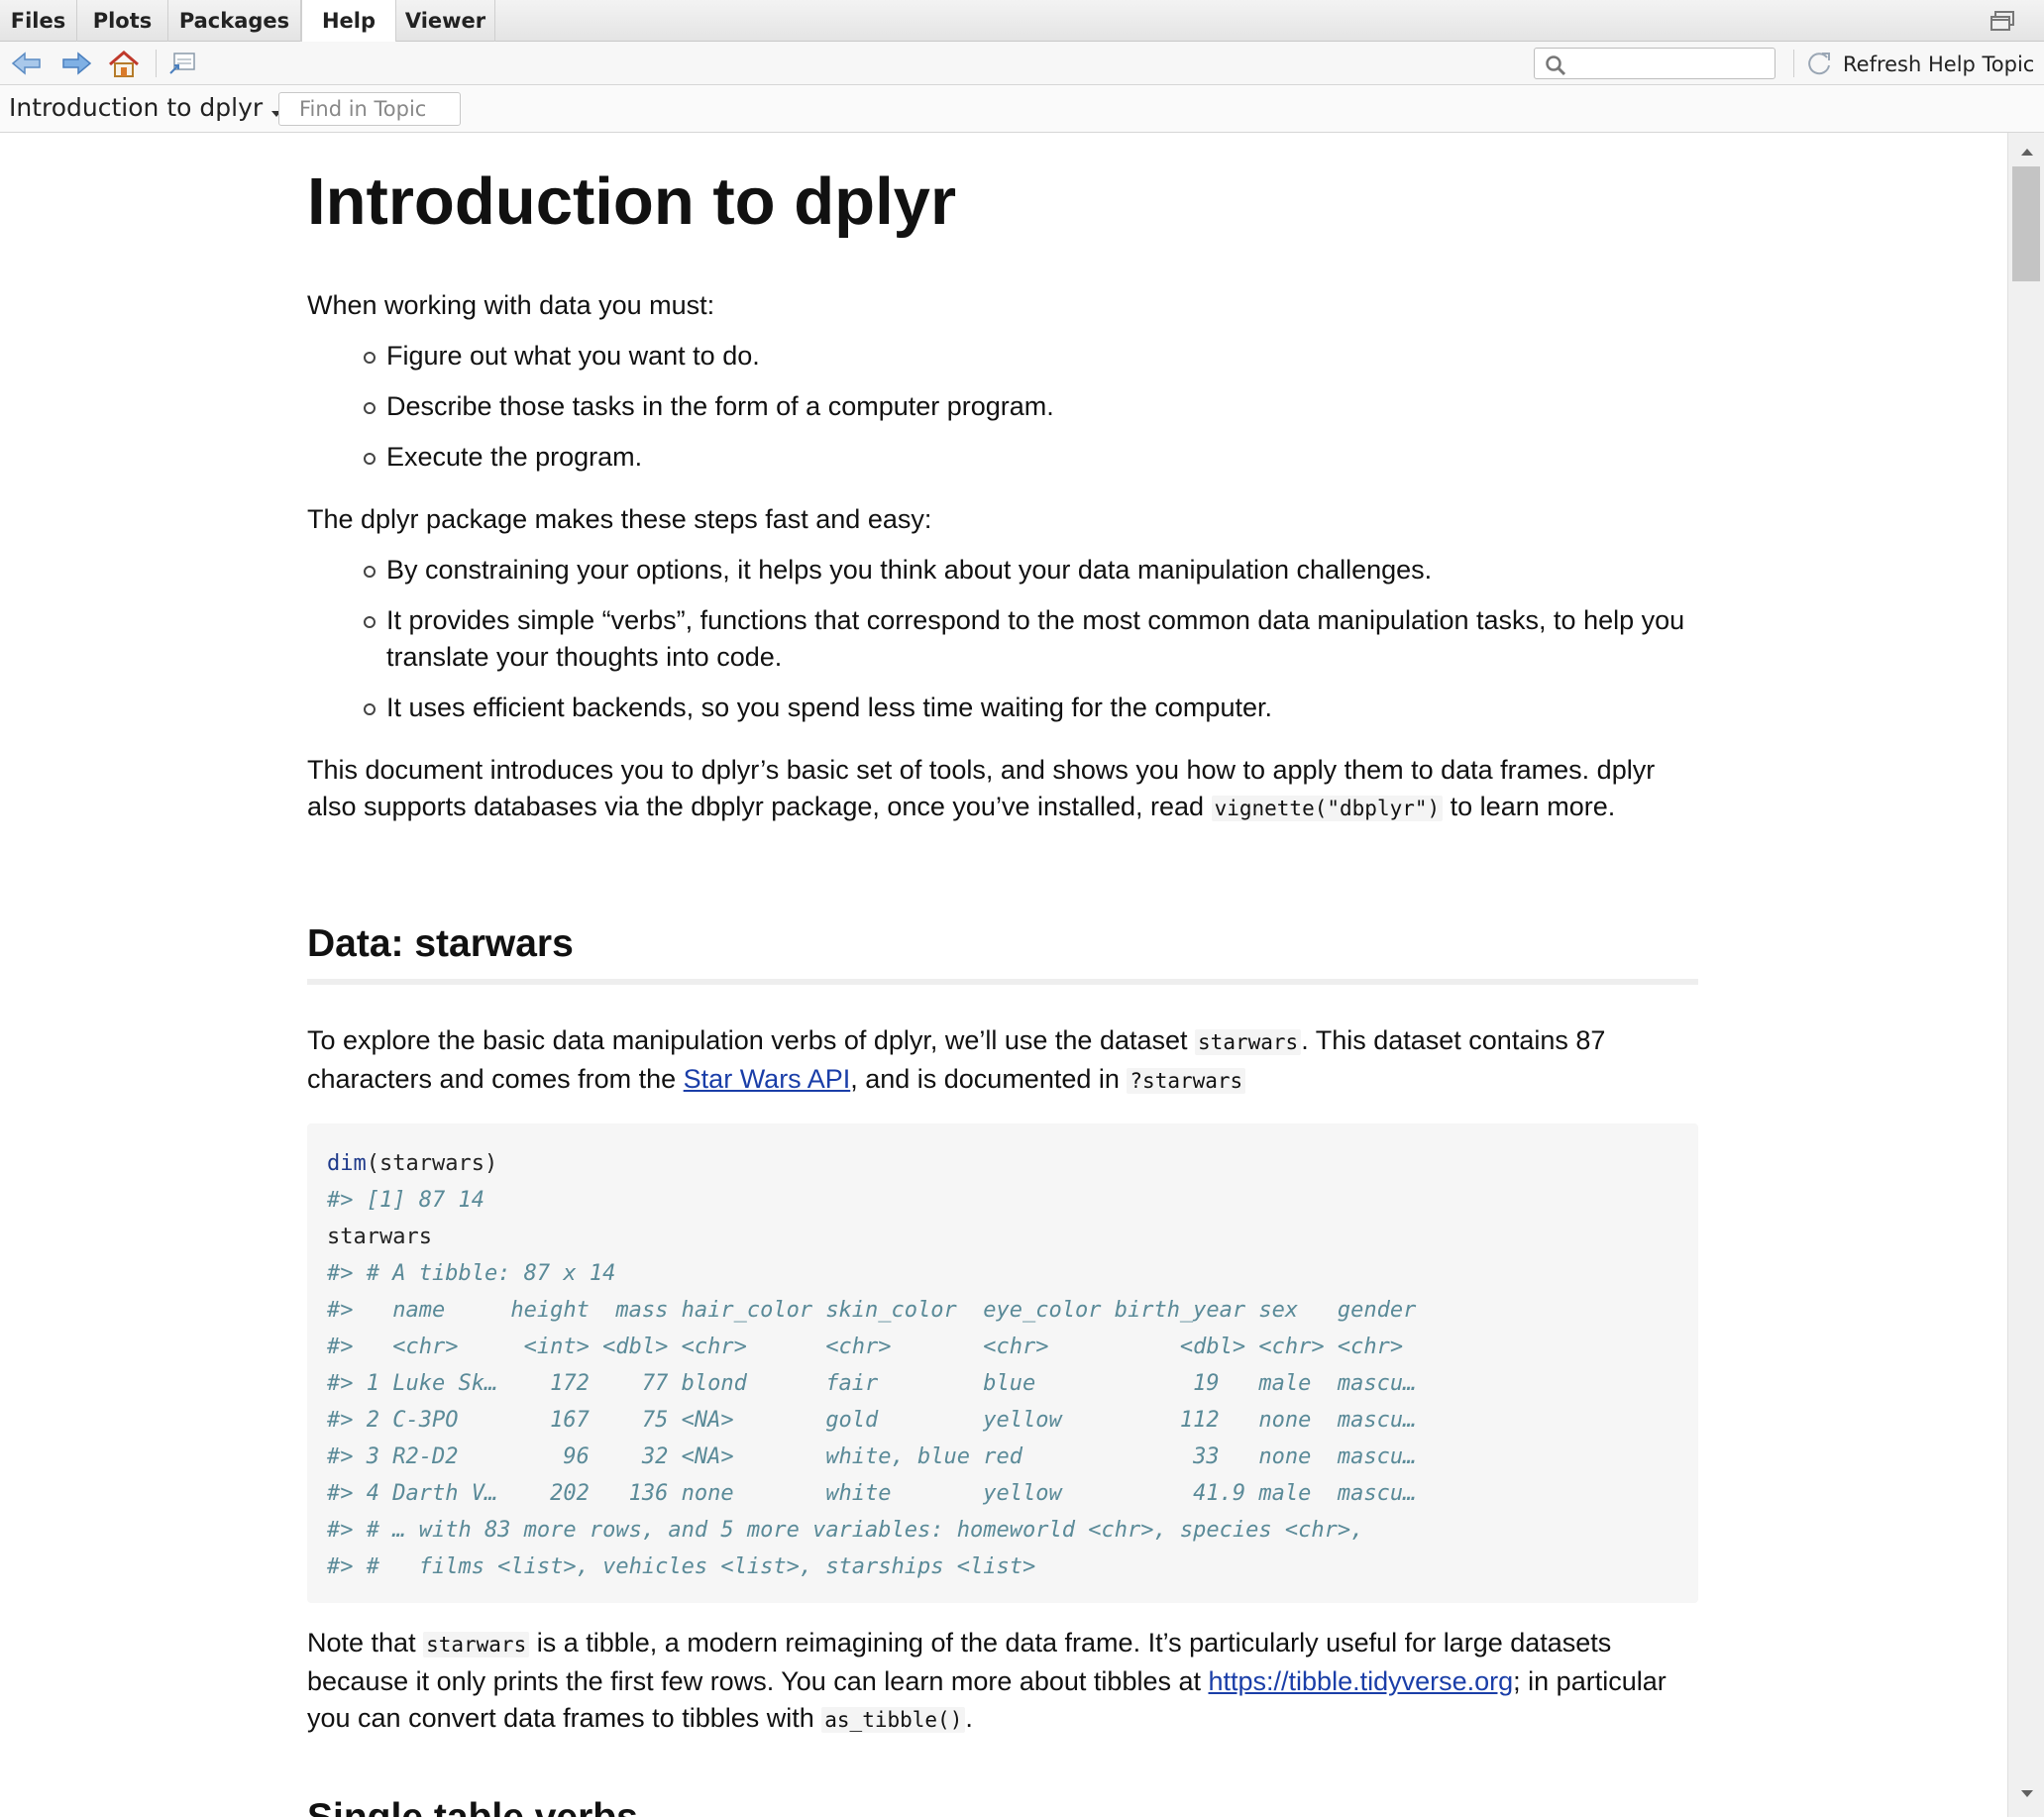 The height and width of the screenshot is (1817, 2044). What do you see at coordinates (1327, 808) in the screenshot?
I see `inline-code: vignette("dbplyr")` at bounding box center [1327, 808].